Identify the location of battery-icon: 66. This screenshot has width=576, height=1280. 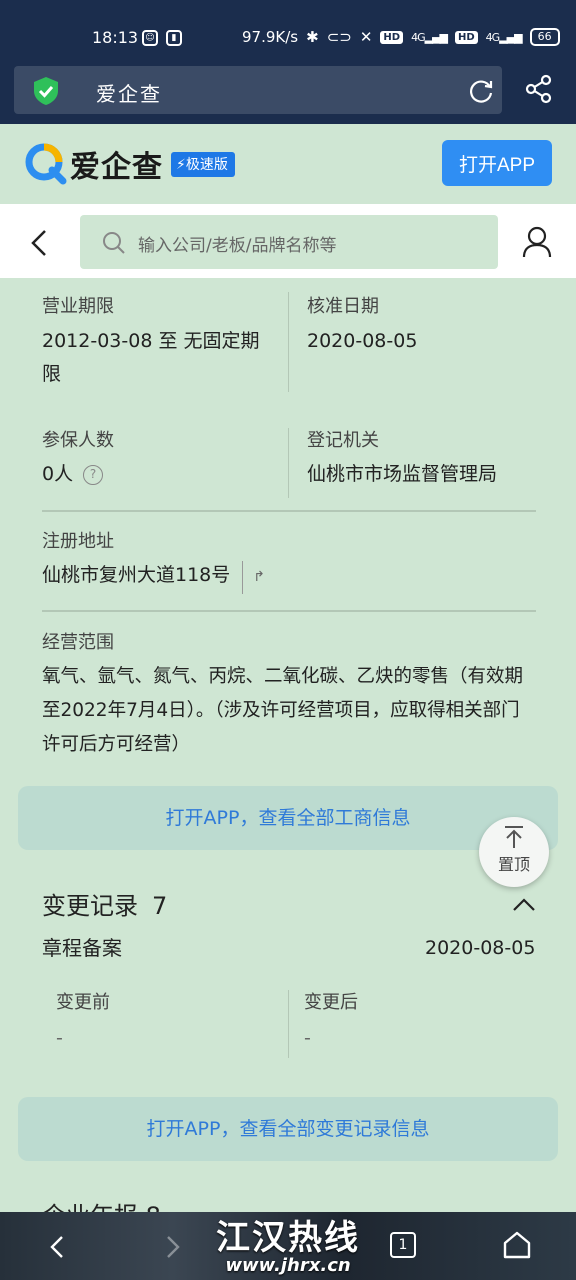
(544, 37).